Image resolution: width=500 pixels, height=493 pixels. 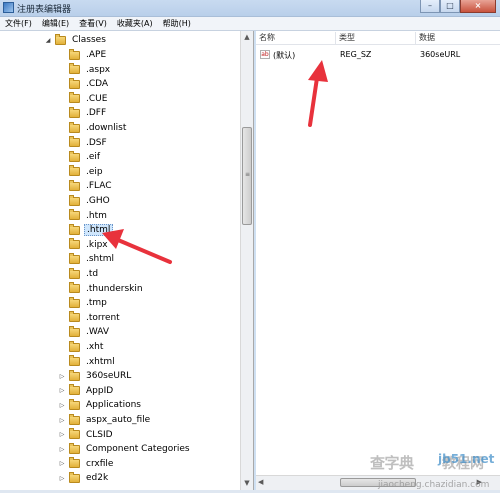 I want to click on tree-item: .eip, so click(x=81, y=172).